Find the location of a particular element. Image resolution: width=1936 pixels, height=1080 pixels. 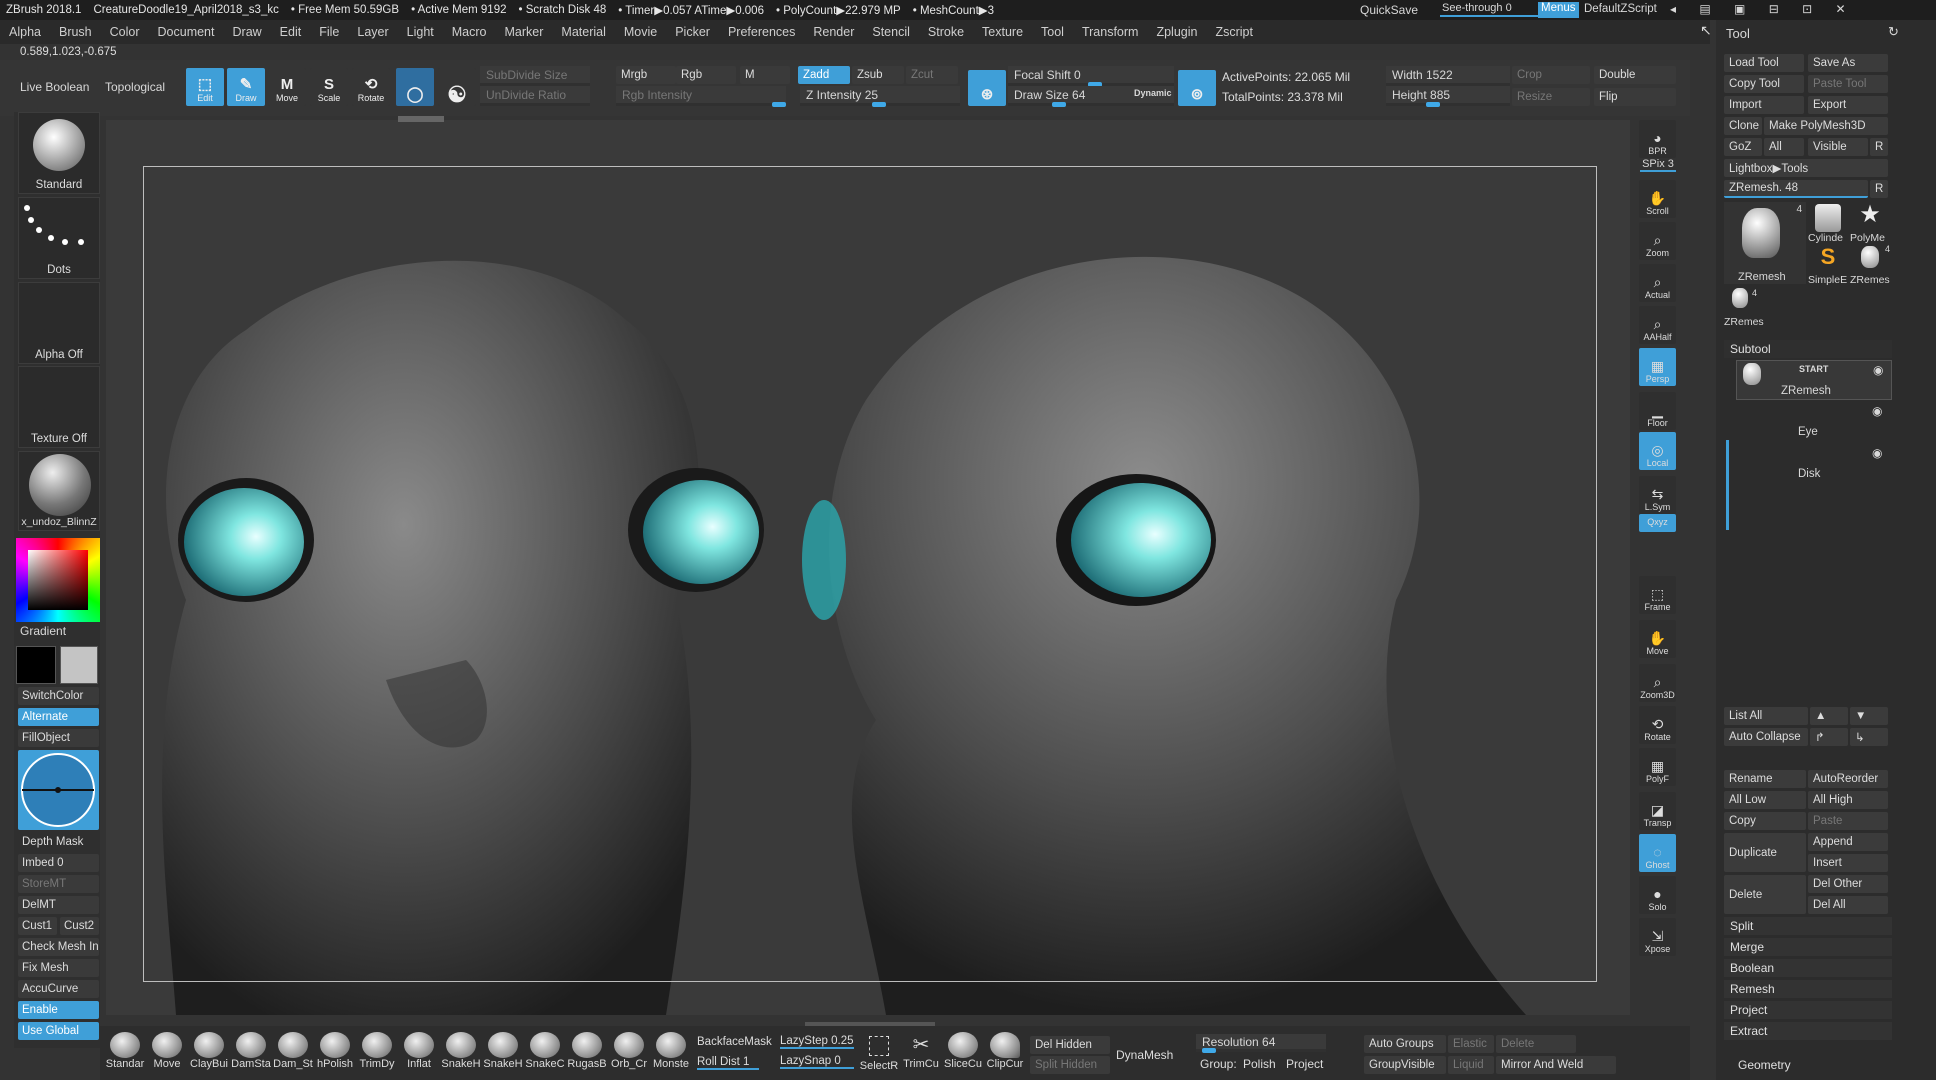

move-down-icon: ▼ is located at coordinates (1869, 716).